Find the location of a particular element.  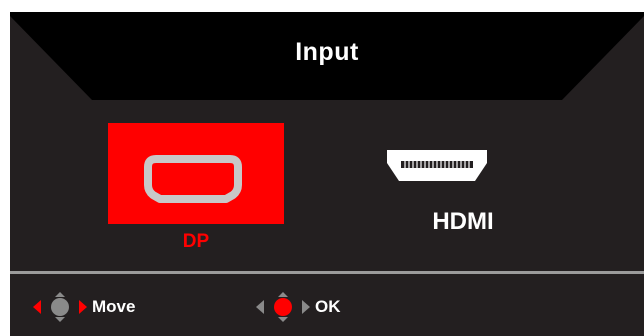

move-hint: Move is located at coordinates (102, 307).